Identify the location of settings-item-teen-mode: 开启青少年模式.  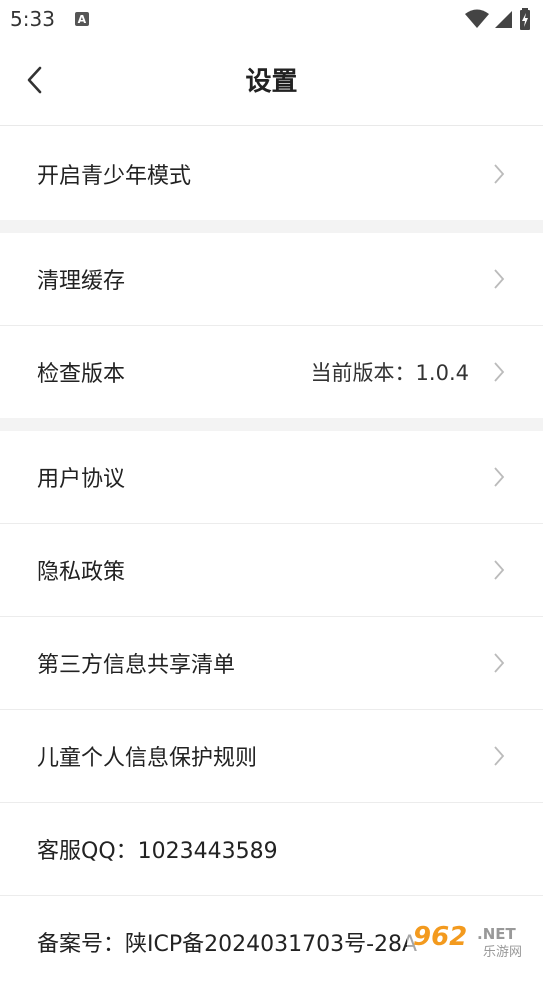
(271, 173).